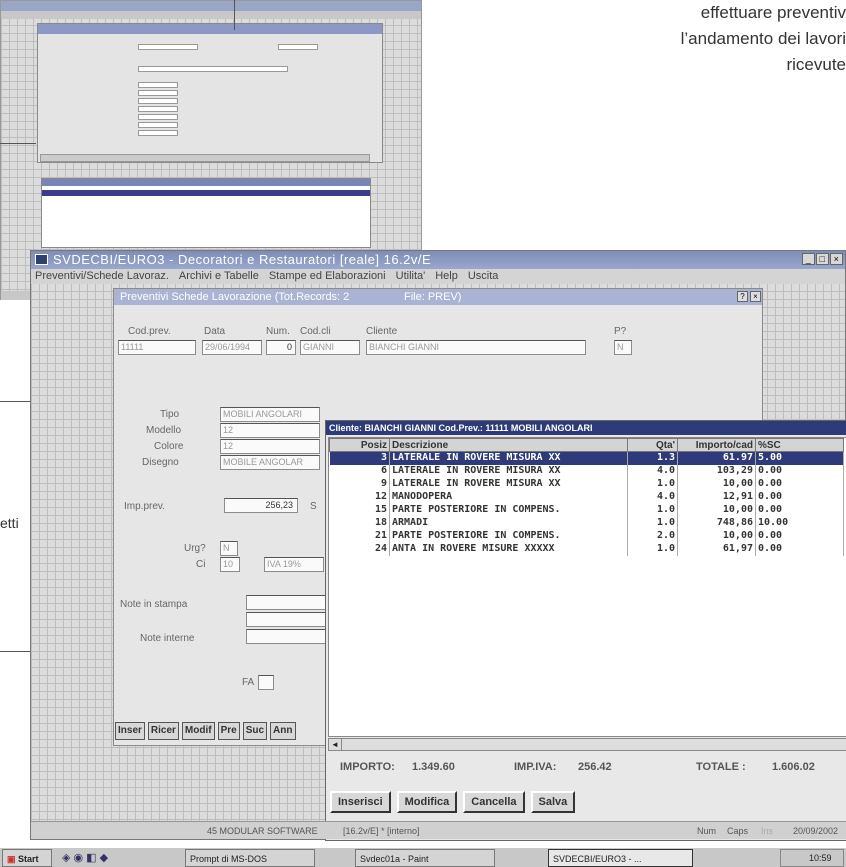 The image size is (846, 867). I want to click on scroll-left-icon: ◄, so click(335, 744).